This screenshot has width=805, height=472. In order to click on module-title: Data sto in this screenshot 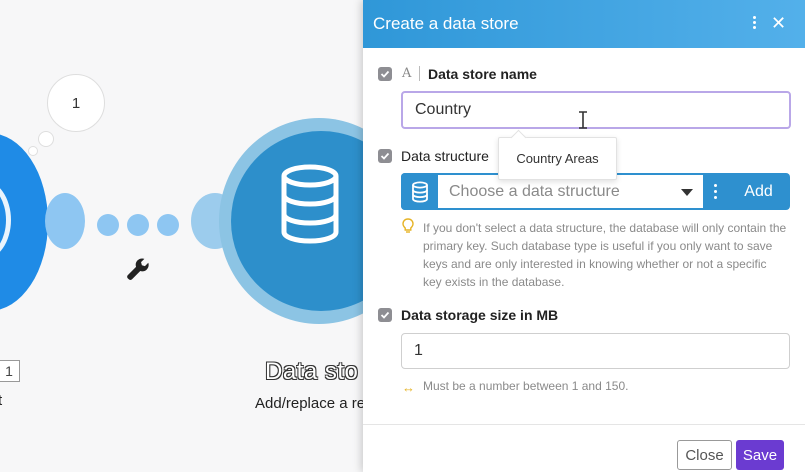, I will do `click(312, 371)`.